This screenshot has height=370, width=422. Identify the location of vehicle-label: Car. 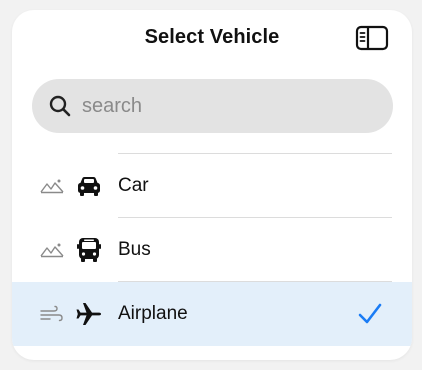
(133, 185).